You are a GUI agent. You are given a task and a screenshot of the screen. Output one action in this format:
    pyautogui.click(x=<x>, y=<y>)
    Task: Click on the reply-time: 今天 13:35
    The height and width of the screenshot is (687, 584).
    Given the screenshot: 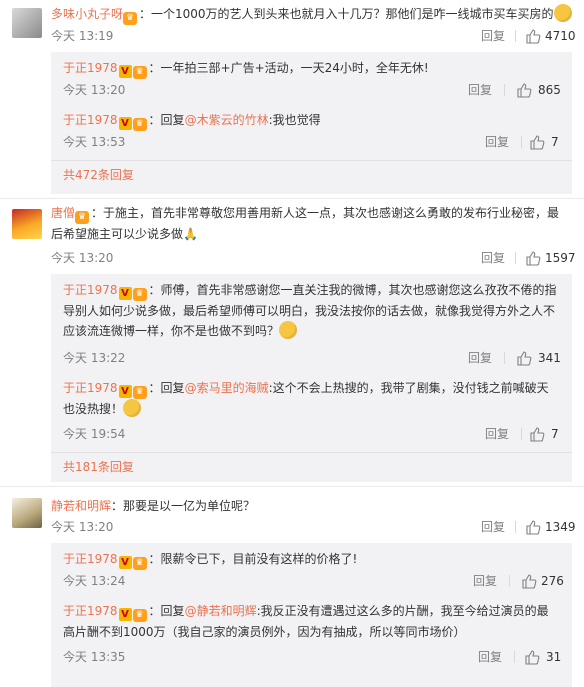 What is the action you would take?
    pyautogui.click(x=94, y=657)
    